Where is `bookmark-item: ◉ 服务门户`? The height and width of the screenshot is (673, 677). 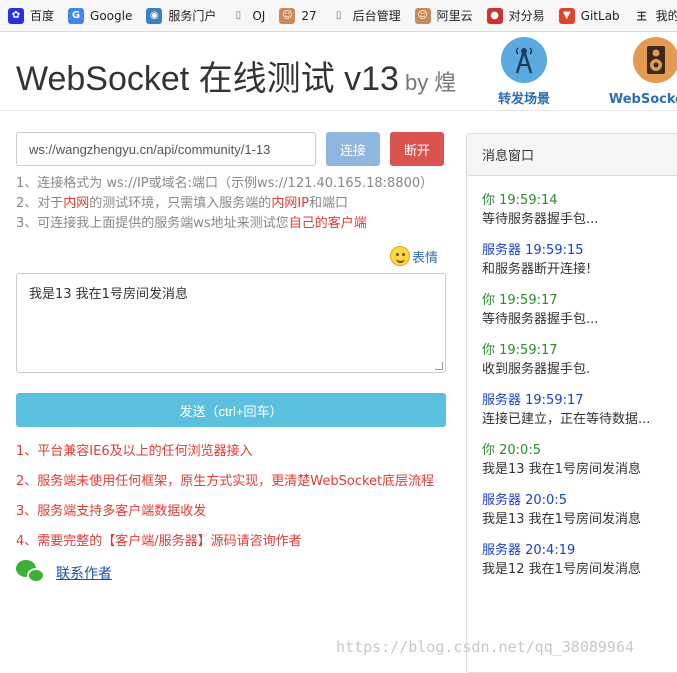
bookmark-item: ◉ 服务门户 is located at coordinates (181, 15).